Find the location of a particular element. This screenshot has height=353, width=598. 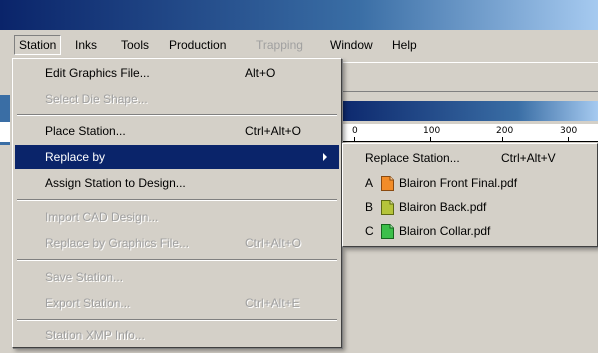

menu-production: Production is located at coordinates (197, 45).